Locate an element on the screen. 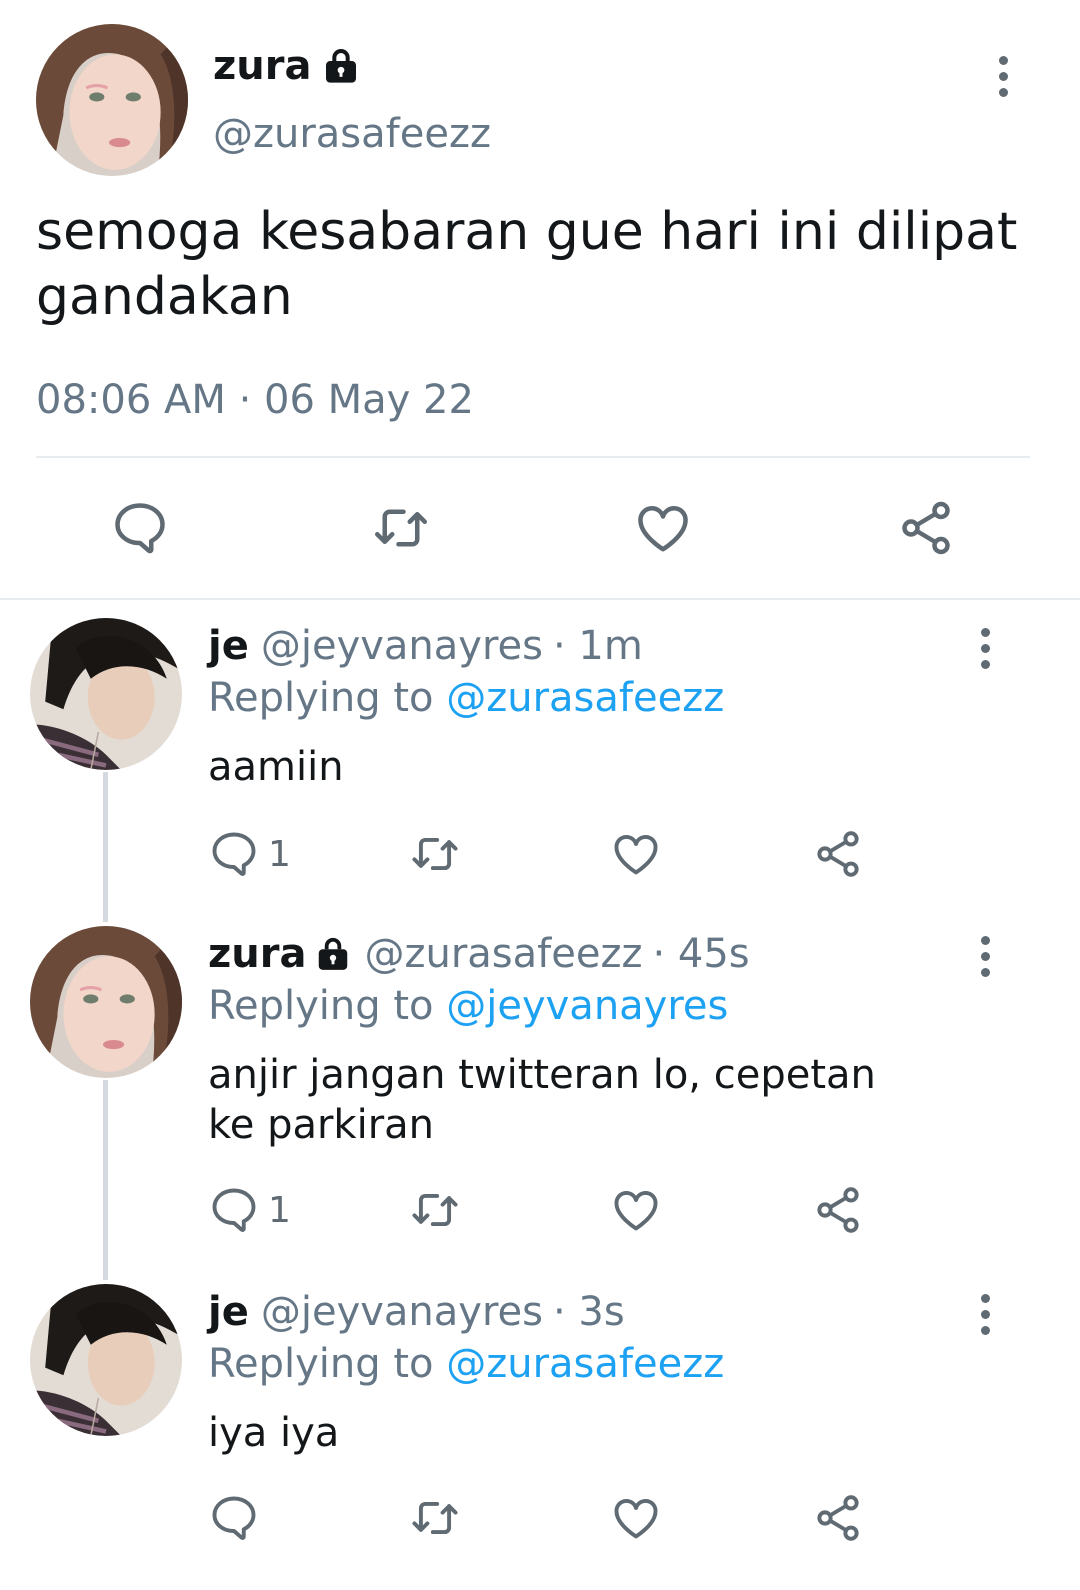 This screenshot has width=1080, height=1590. main-tweet-name: zura is located at coordinates (262, 66).